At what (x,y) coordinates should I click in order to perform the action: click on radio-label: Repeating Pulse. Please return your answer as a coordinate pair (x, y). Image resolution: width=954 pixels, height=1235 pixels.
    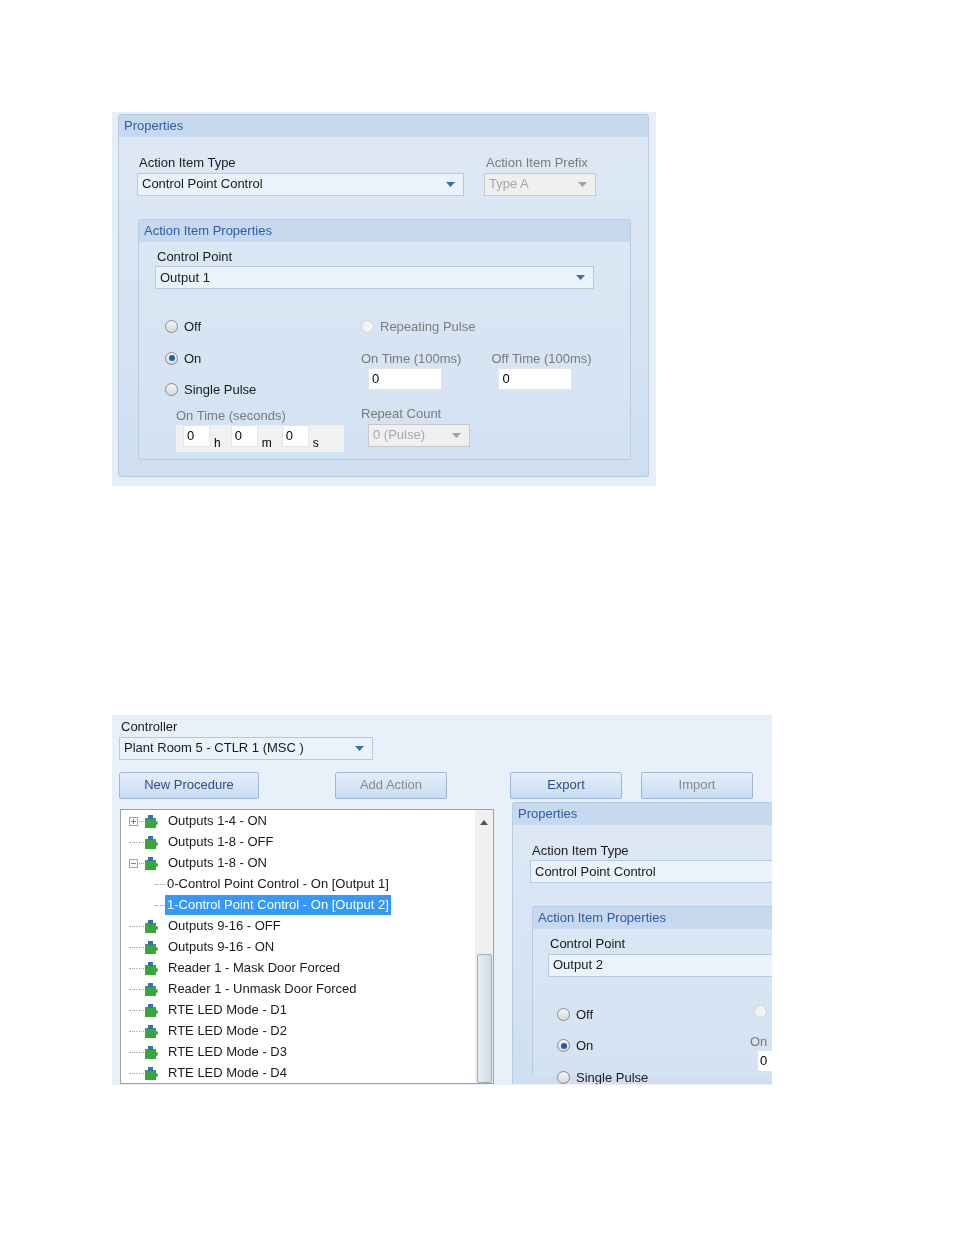
    Looking at the image, I should click on (428, 327).